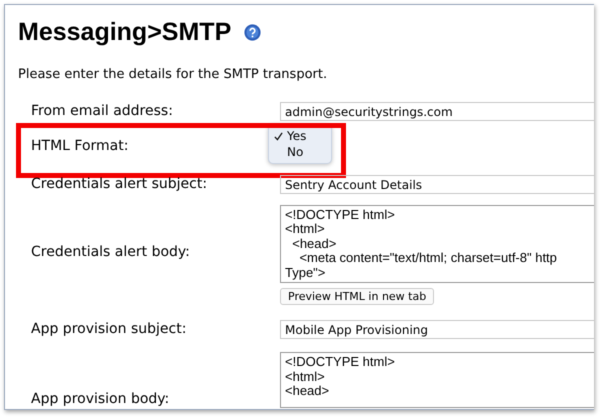 Image resolution: width=600 pixels, height=418 pixels. What do you see at coordinates (100, 399) in the screenshot?
I see `field-label: App provision body:` at bounding box center [100, 399].